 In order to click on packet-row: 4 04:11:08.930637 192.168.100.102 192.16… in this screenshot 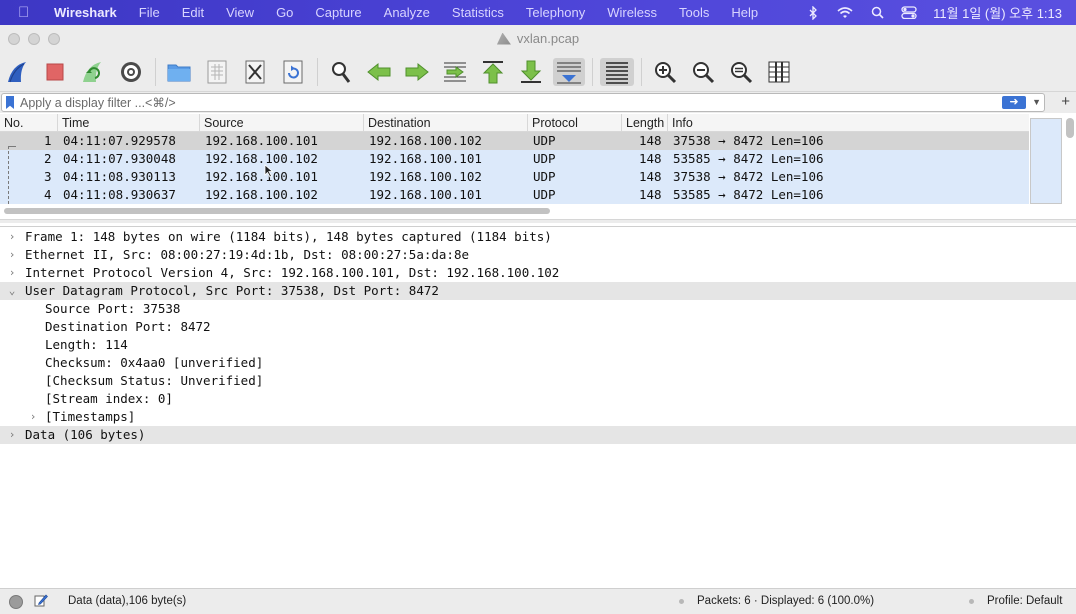, I will do `click(514, 195)`.